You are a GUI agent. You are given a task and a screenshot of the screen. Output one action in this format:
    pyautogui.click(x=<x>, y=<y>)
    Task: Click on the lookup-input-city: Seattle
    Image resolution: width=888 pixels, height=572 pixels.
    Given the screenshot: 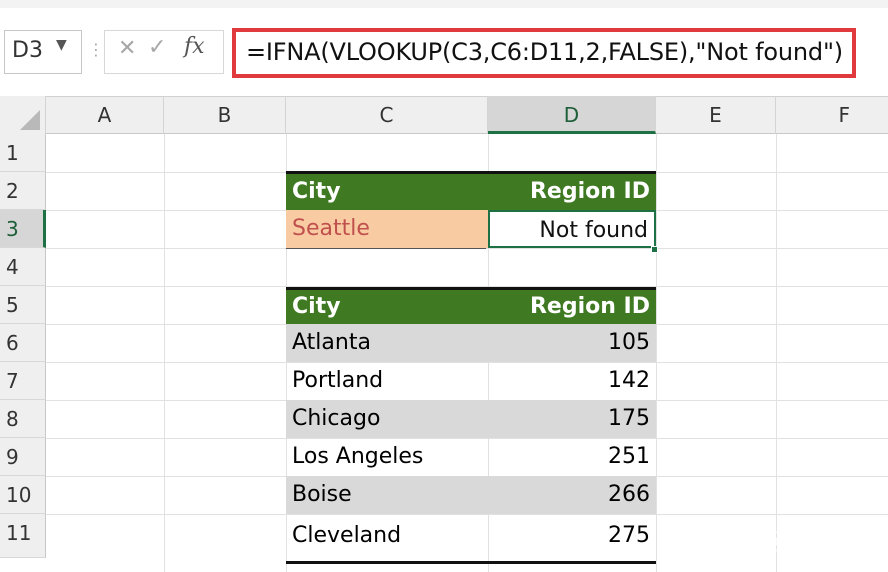 What is the action you would take?
    pyautogui.click(x=387, y=229)
    